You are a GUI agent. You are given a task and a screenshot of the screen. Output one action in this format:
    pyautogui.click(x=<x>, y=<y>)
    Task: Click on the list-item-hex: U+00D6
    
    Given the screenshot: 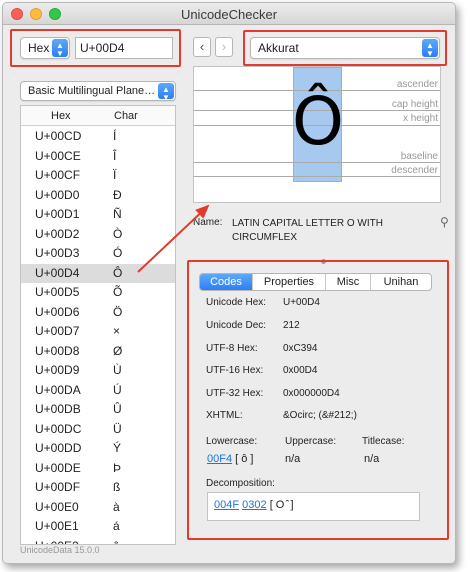 What is the action you would take?
    pyautogui.click(x=57, y=311)
    